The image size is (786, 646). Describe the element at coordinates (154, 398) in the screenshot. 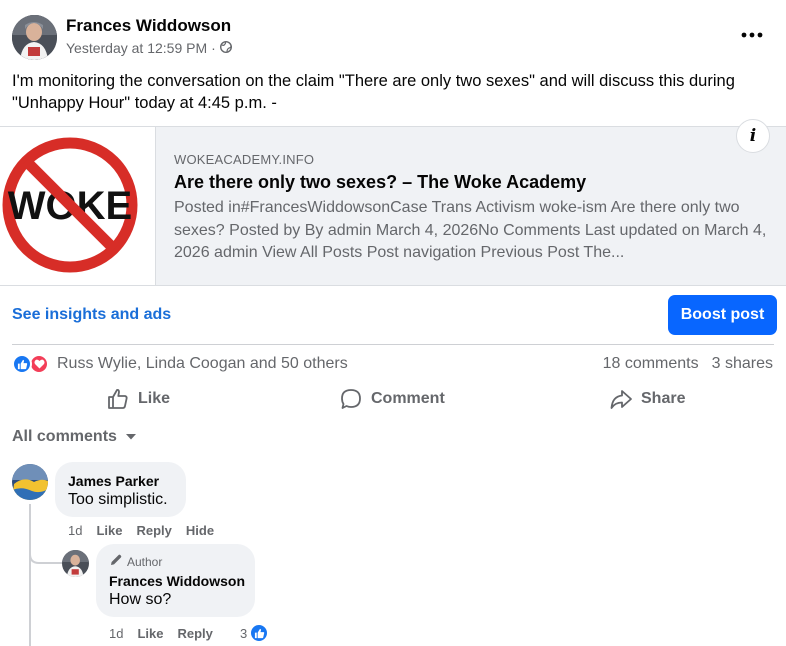

I see `like-label: Like` at that location.